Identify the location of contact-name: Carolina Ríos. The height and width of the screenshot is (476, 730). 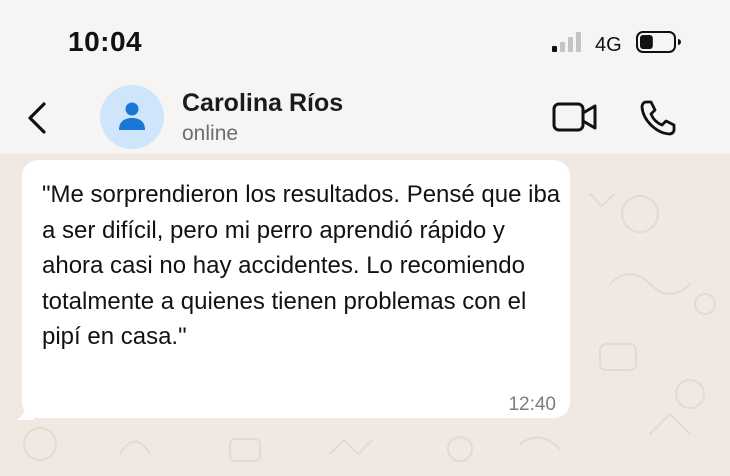
(262, 103).